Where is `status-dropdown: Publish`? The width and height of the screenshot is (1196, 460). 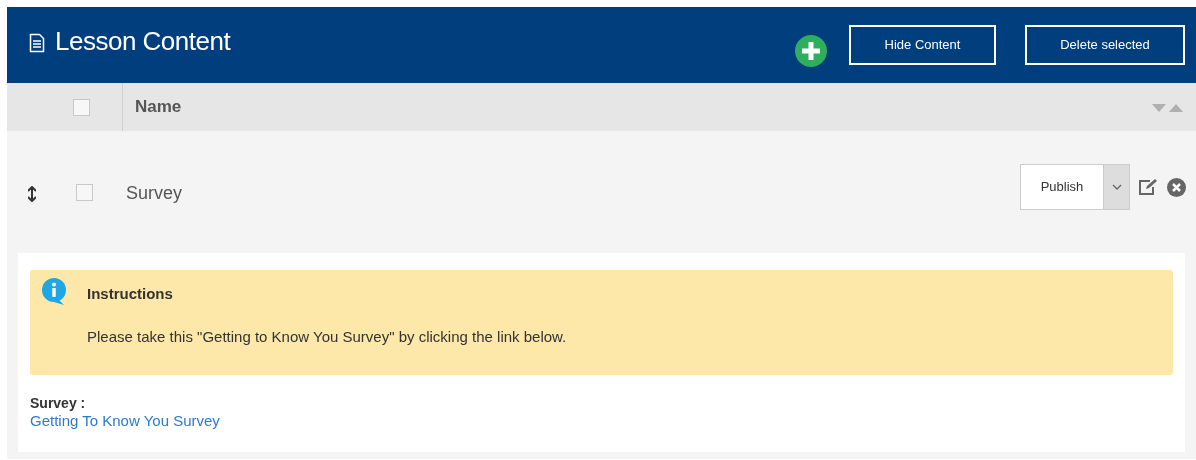 status-dropdown: Publish is located at coordinates (1075, 187).